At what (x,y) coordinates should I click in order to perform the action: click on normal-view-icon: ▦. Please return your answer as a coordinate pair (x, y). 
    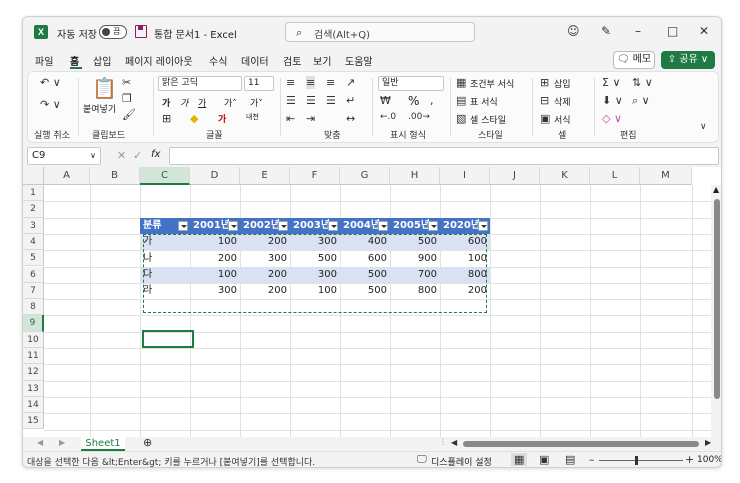
    Looking at the image, I should click on (519, 459).